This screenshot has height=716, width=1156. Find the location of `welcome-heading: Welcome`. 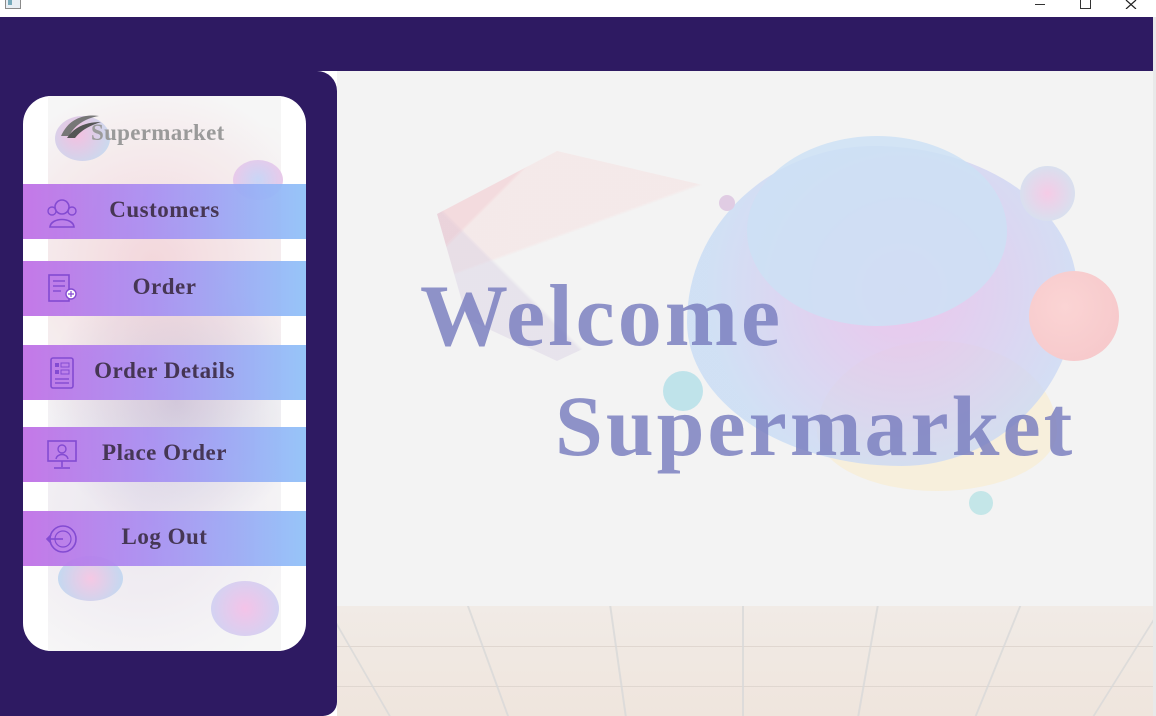

welcome-heading: Welcome is located at coordinates (602, 316).